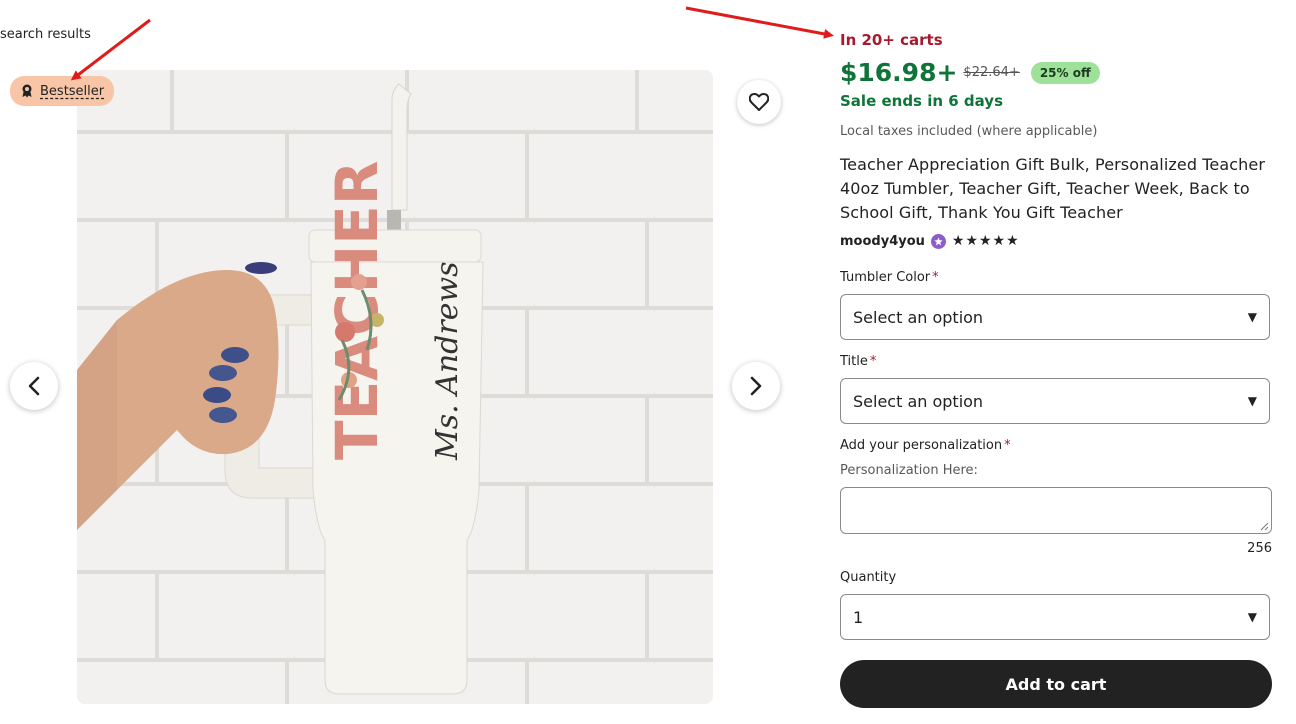 This screenshot has width=1296, height=724. Describe the element at coordinates (922, 101) in the screenshot. I see `sale-deadline: Sale ends in 6 days` at that location.